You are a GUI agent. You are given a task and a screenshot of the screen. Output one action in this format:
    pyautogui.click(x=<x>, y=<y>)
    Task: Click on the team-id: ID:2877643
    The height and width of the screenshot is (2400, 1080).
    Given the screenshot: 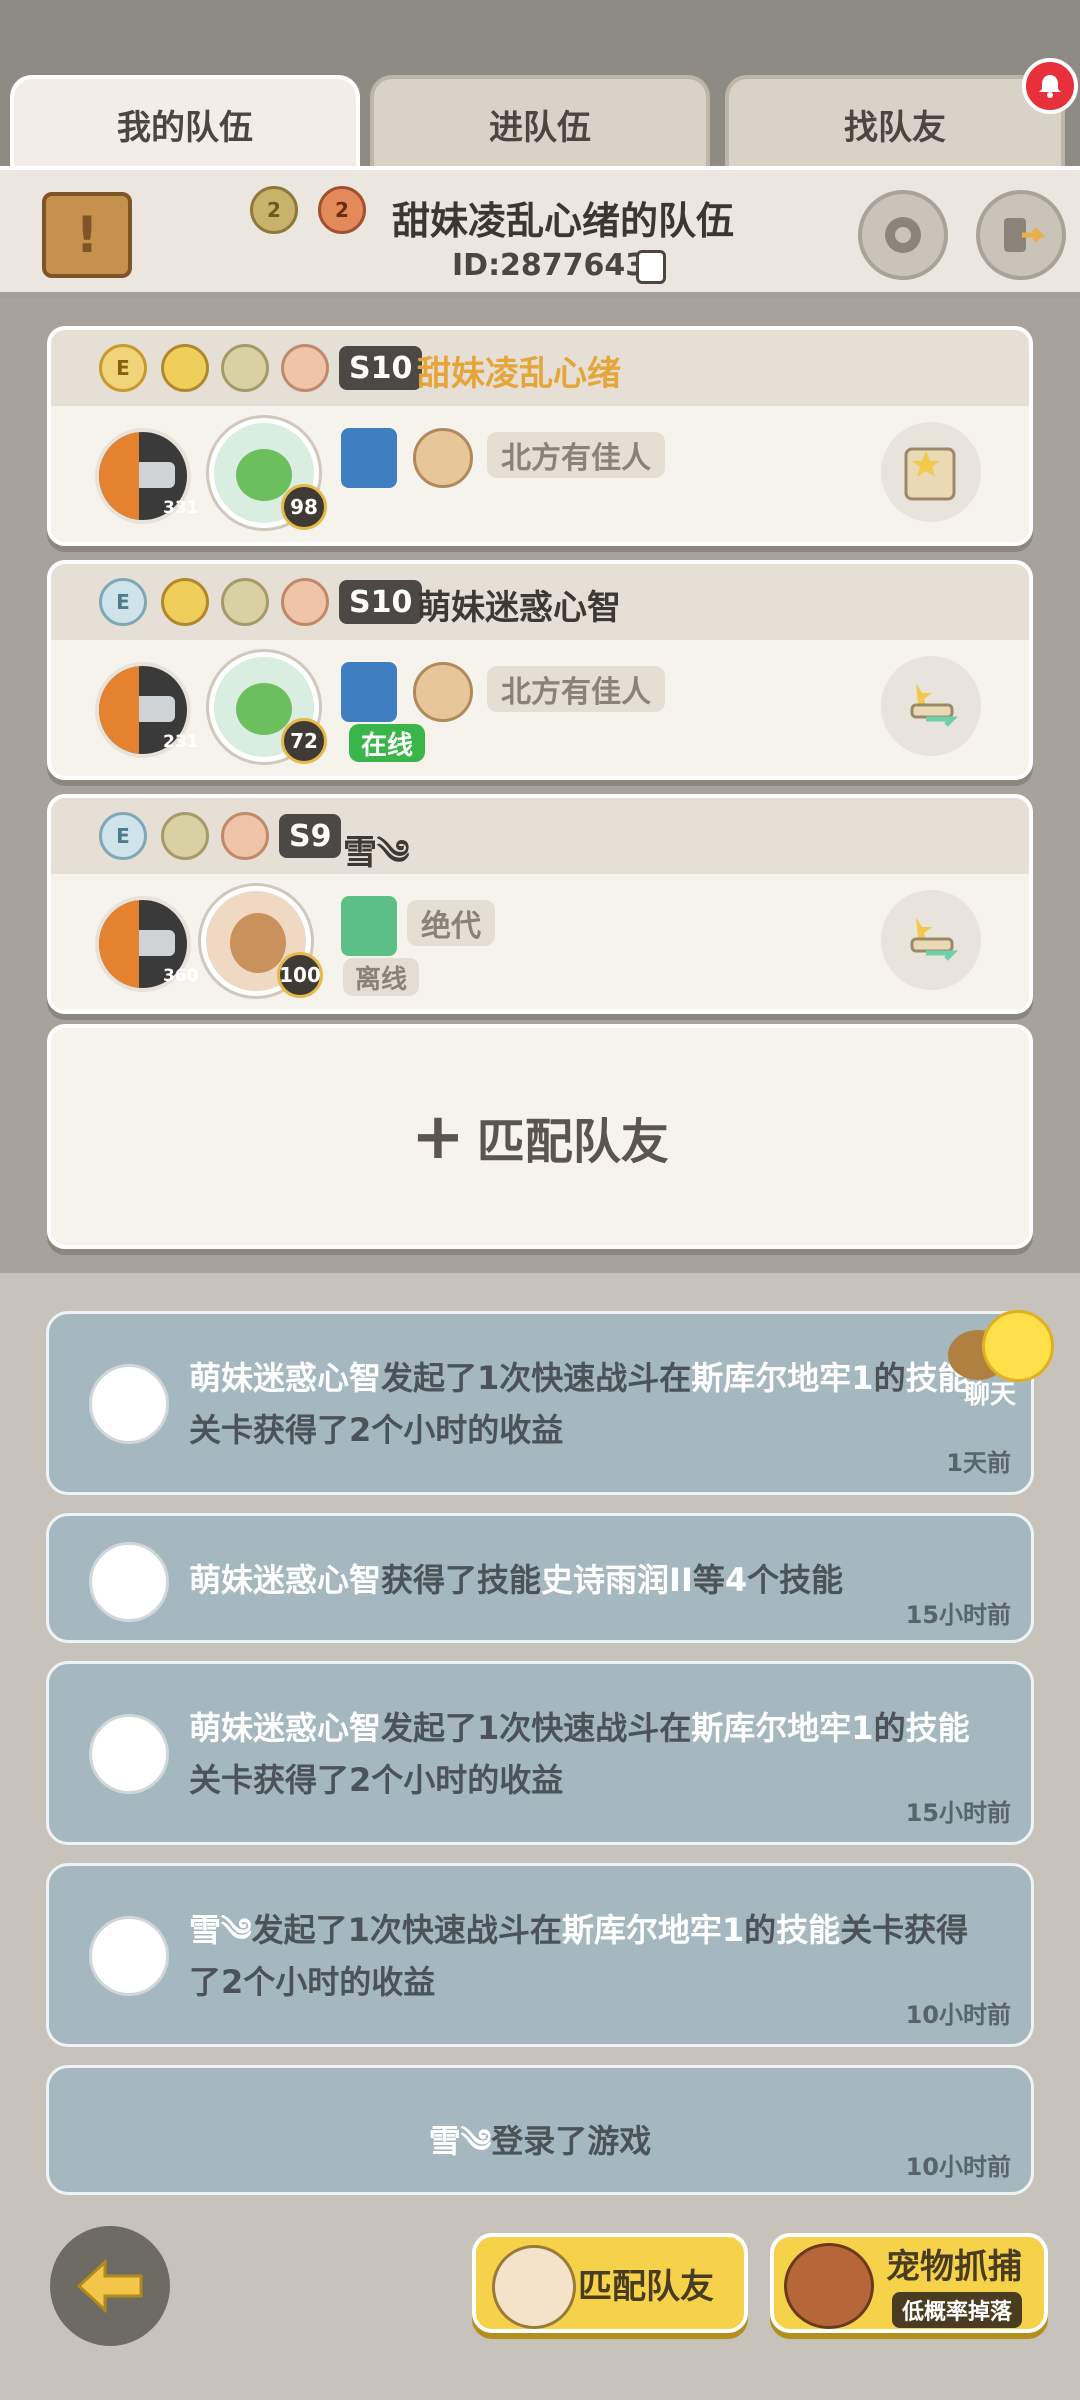 What is the action you would take?
    pyautogui.click(x=549, y=265)
    